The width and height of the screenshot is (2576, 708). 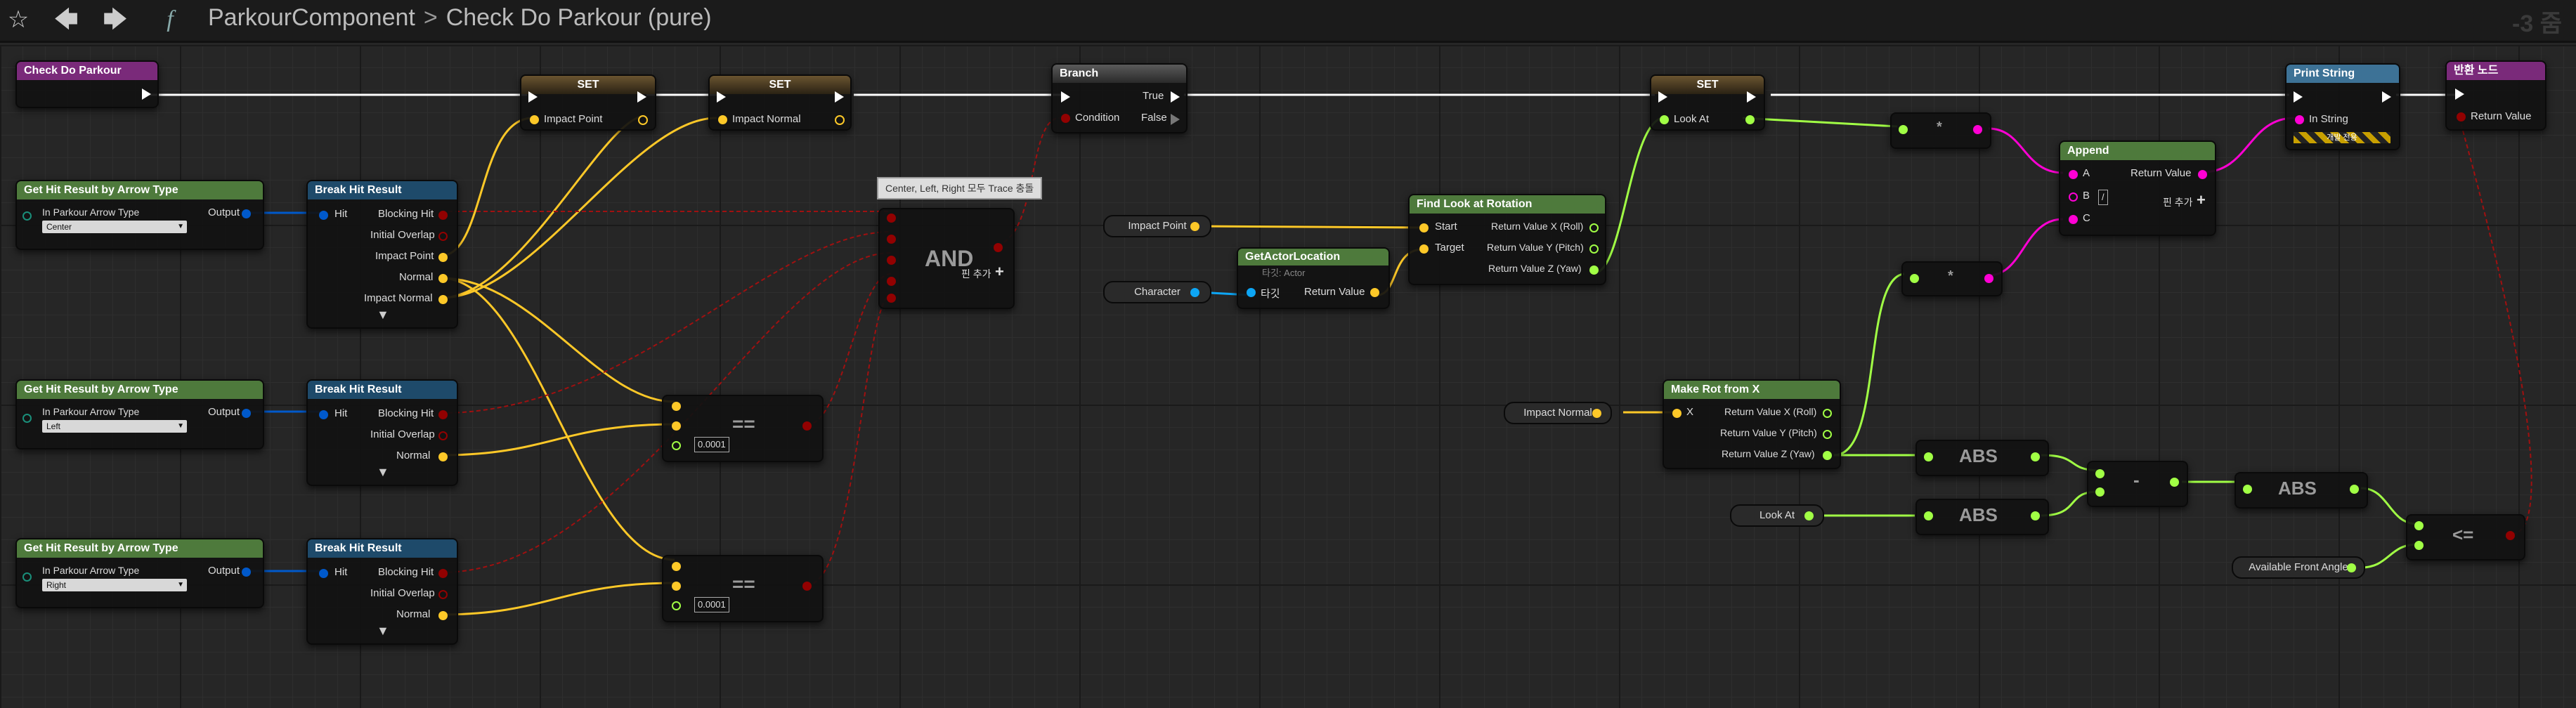 What do you see at coordinates (588, 102) in the screenshot?
I see `set-impact-point-node: SET Impact Point` at bounding box center [588, 102].